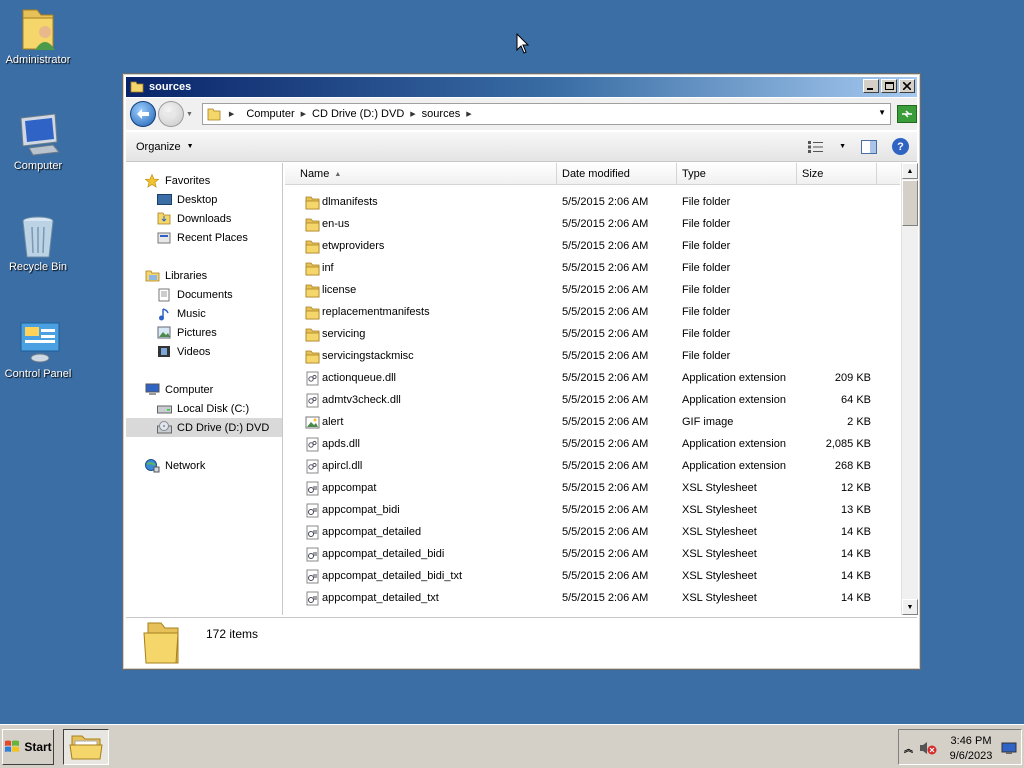 The height and width of the screenshot is (768, 1024). I want to click on file-row: inf 5/5/2015 2:06 AM File folder, so click(592, 269).